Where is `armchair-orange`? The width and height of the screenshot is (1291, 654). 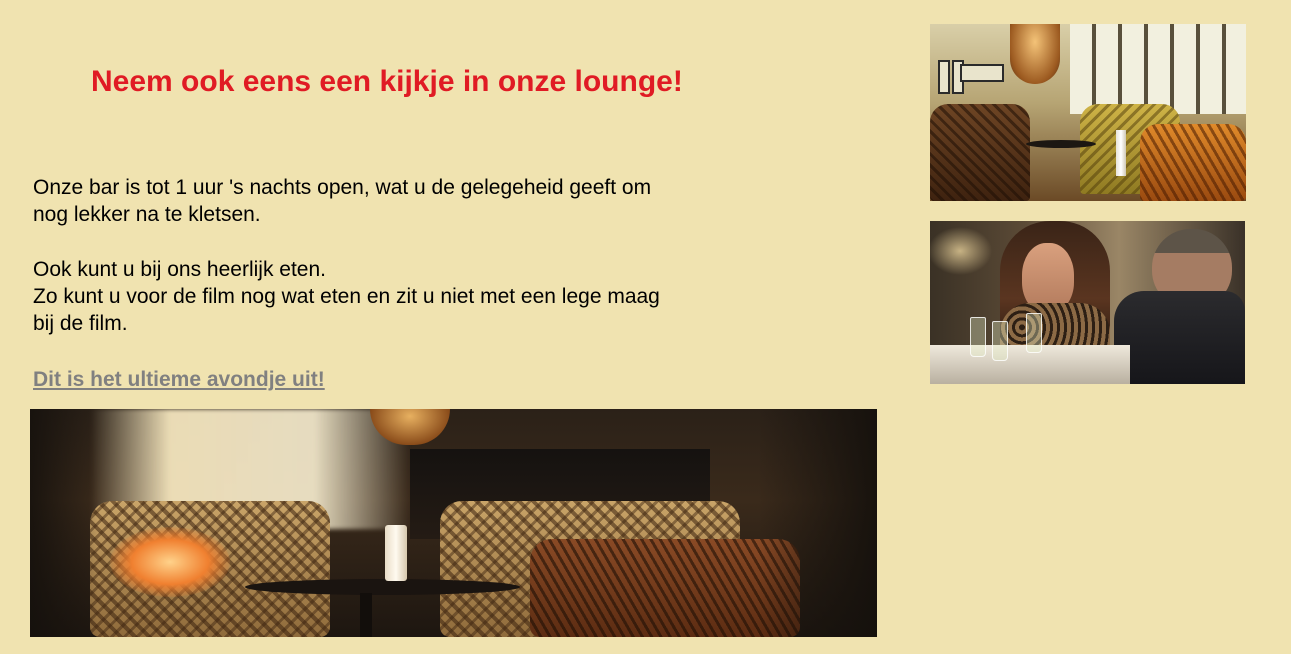 armchair-orange is located at coordinates (1193, 162).